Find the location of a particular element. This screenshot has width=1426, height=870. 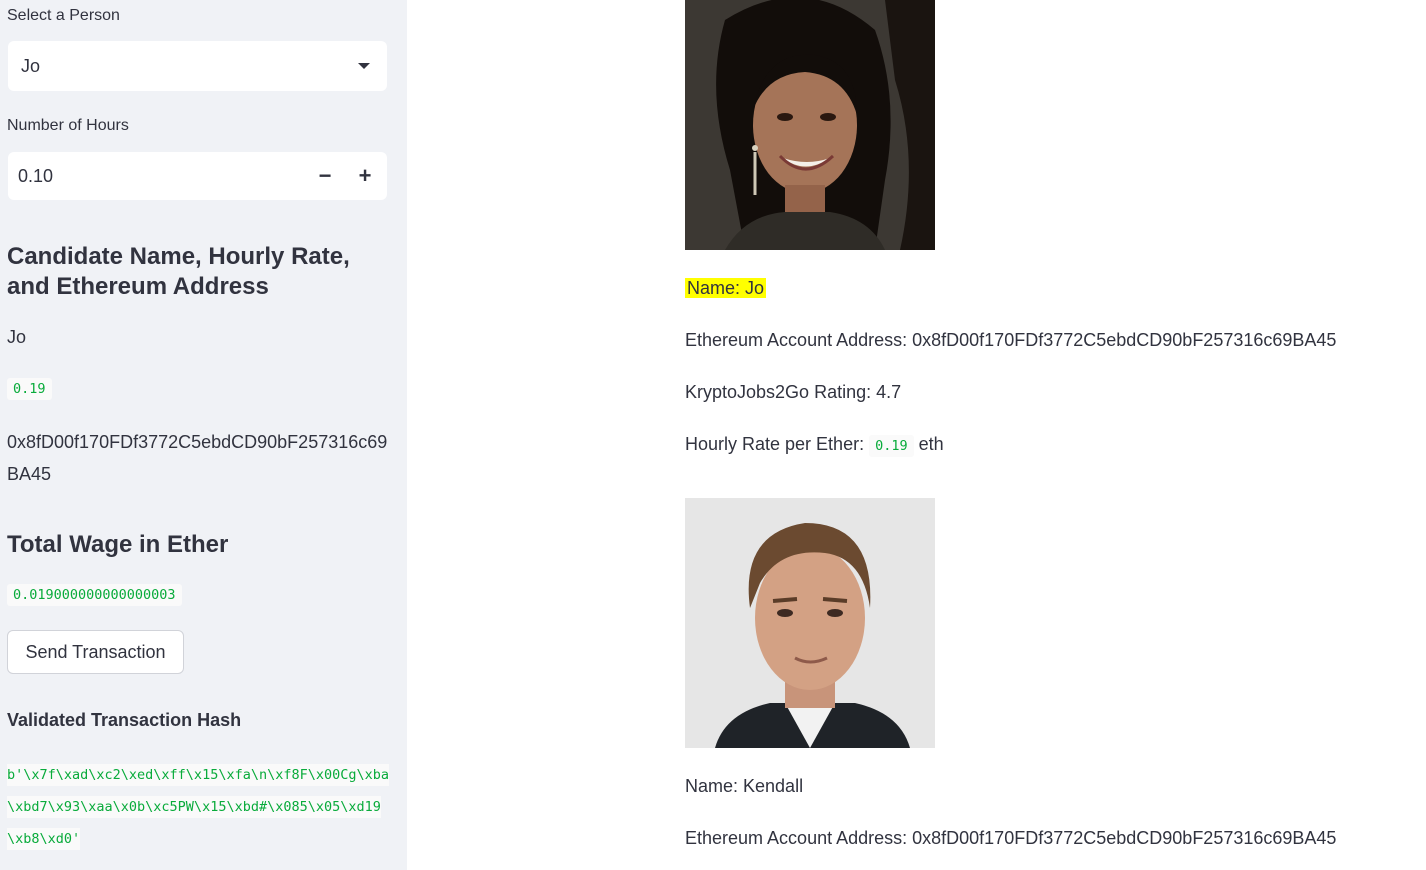

hours-value: 0.10 is located at coordinates (35, 176).